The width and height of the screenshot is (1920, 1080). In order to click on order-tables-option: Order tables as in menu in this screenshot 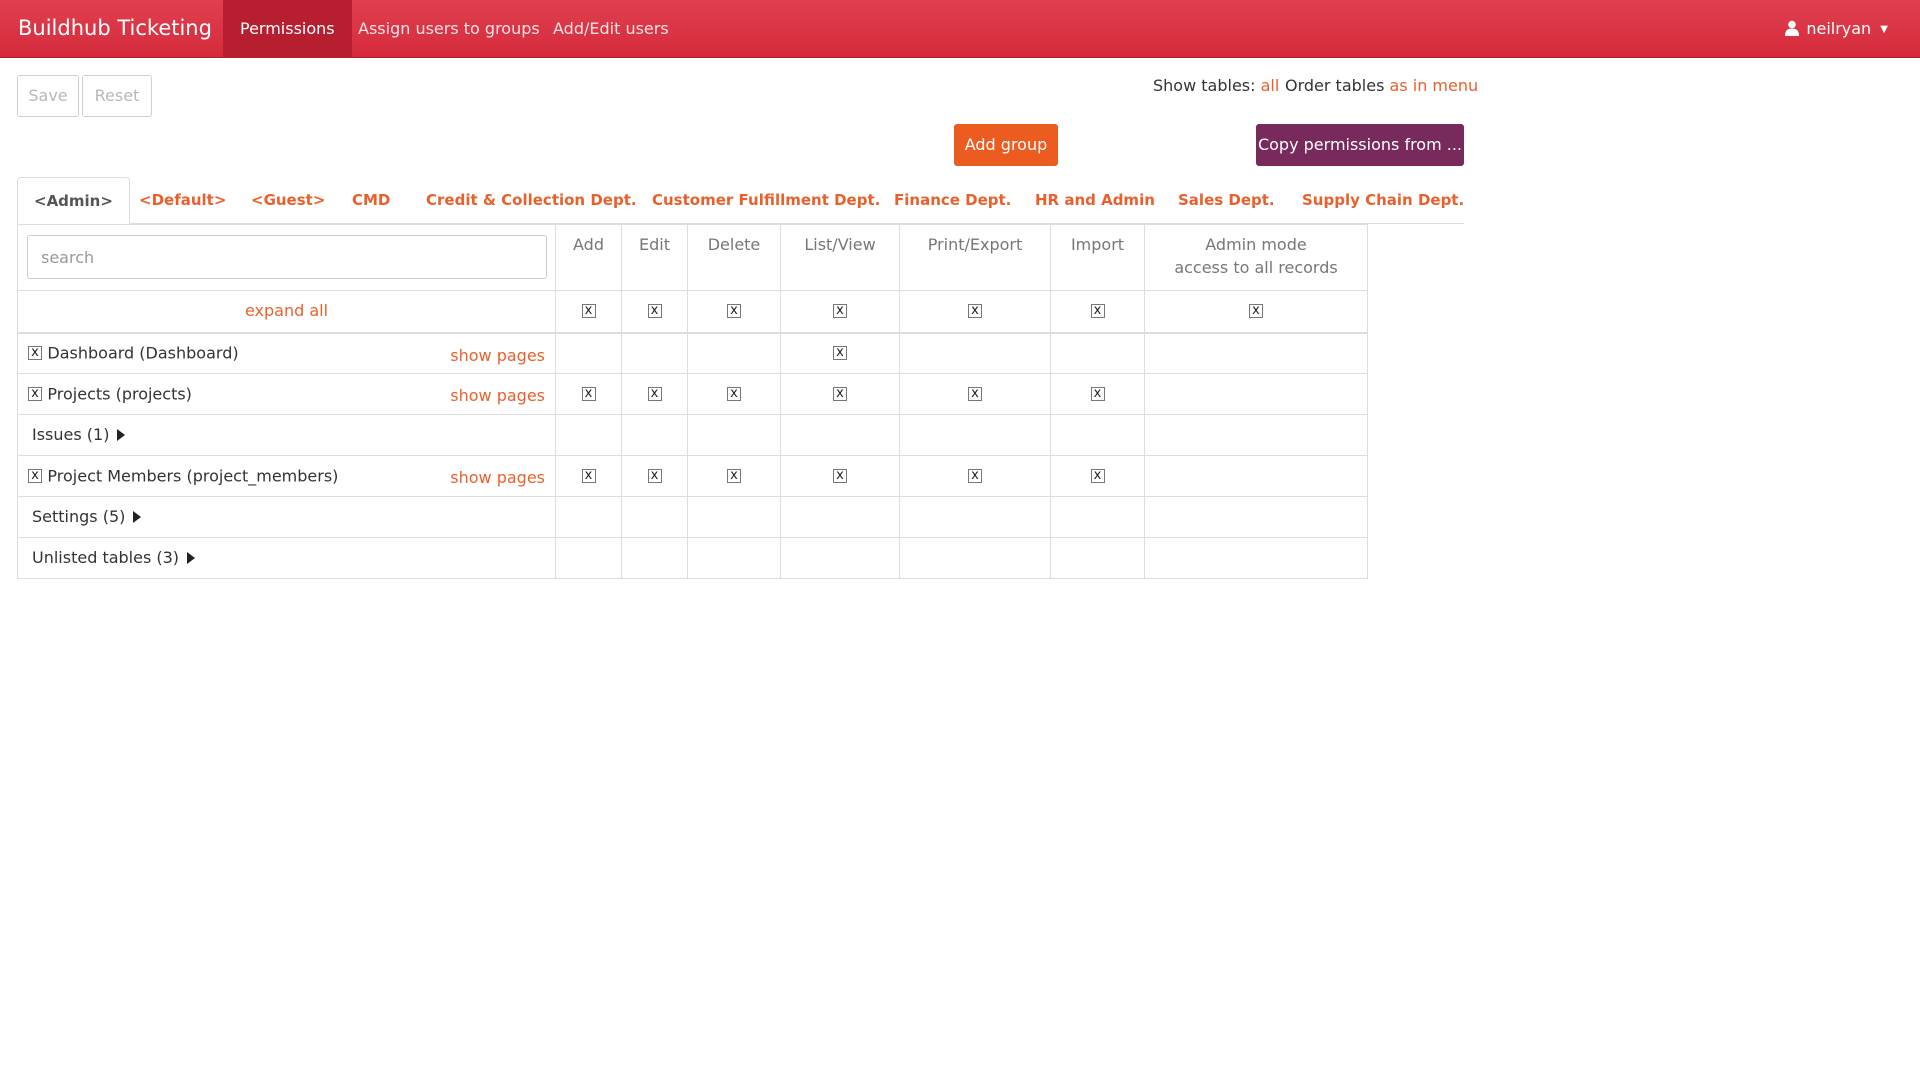, I will do `click(1381, 85)`.